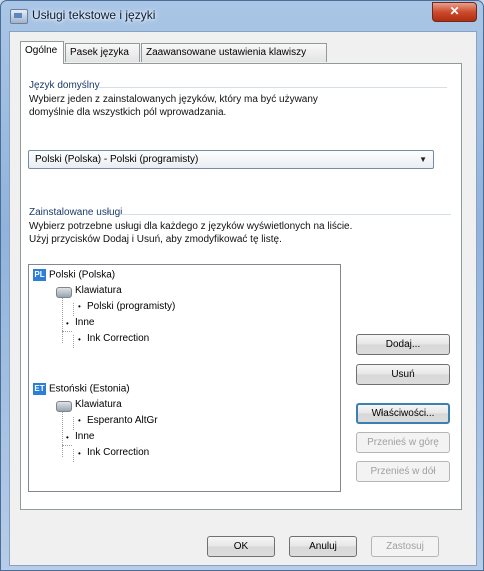 Image resolution: width=484 pixels, height=571 pixels. I want to click on window-title: Usługi tekstowe i języki, so click(94, 15).